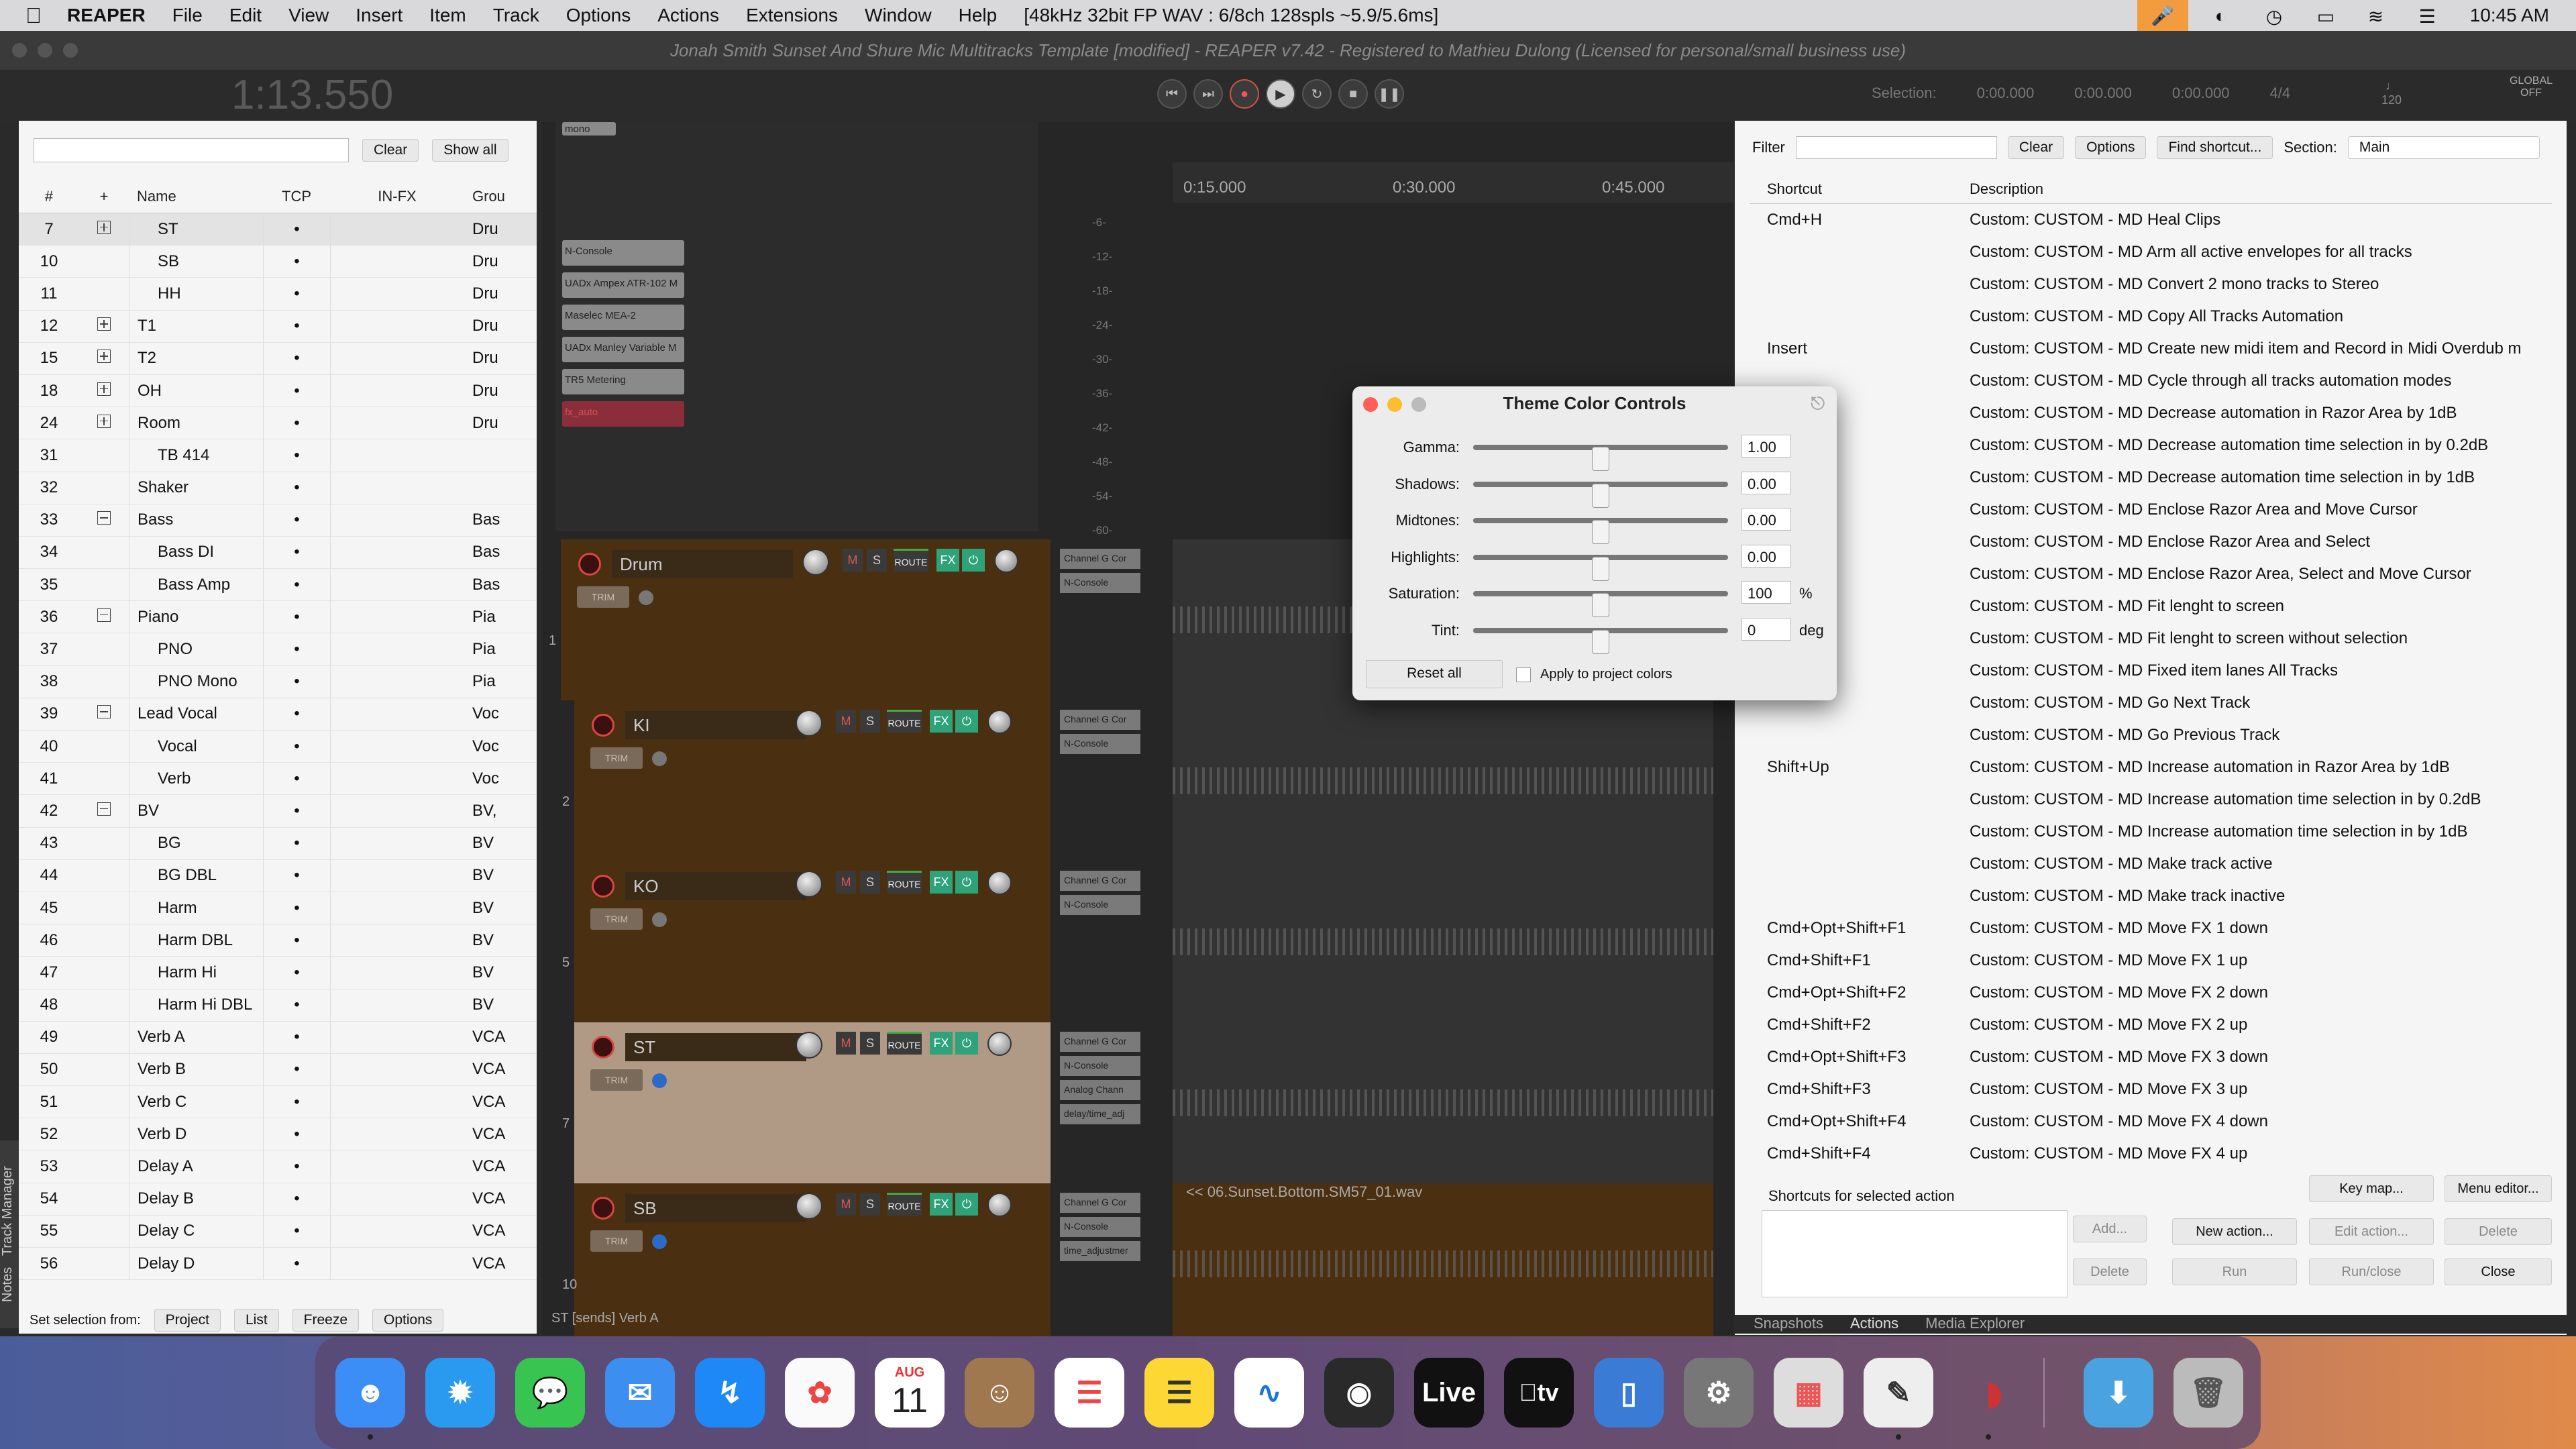  Describe the element at coordinates (2151, 220) in the screenshot. I see `action-row: Cmd+H Custom: CUSTOM - MD Heal Clips` at that location.